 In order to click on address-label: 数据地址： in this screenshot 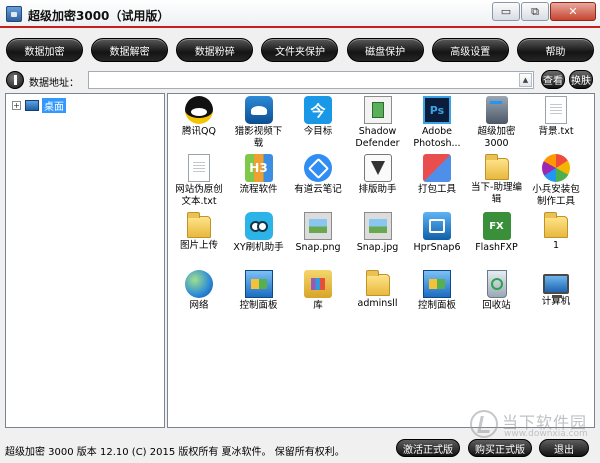, I will do `click(54, 83)`.